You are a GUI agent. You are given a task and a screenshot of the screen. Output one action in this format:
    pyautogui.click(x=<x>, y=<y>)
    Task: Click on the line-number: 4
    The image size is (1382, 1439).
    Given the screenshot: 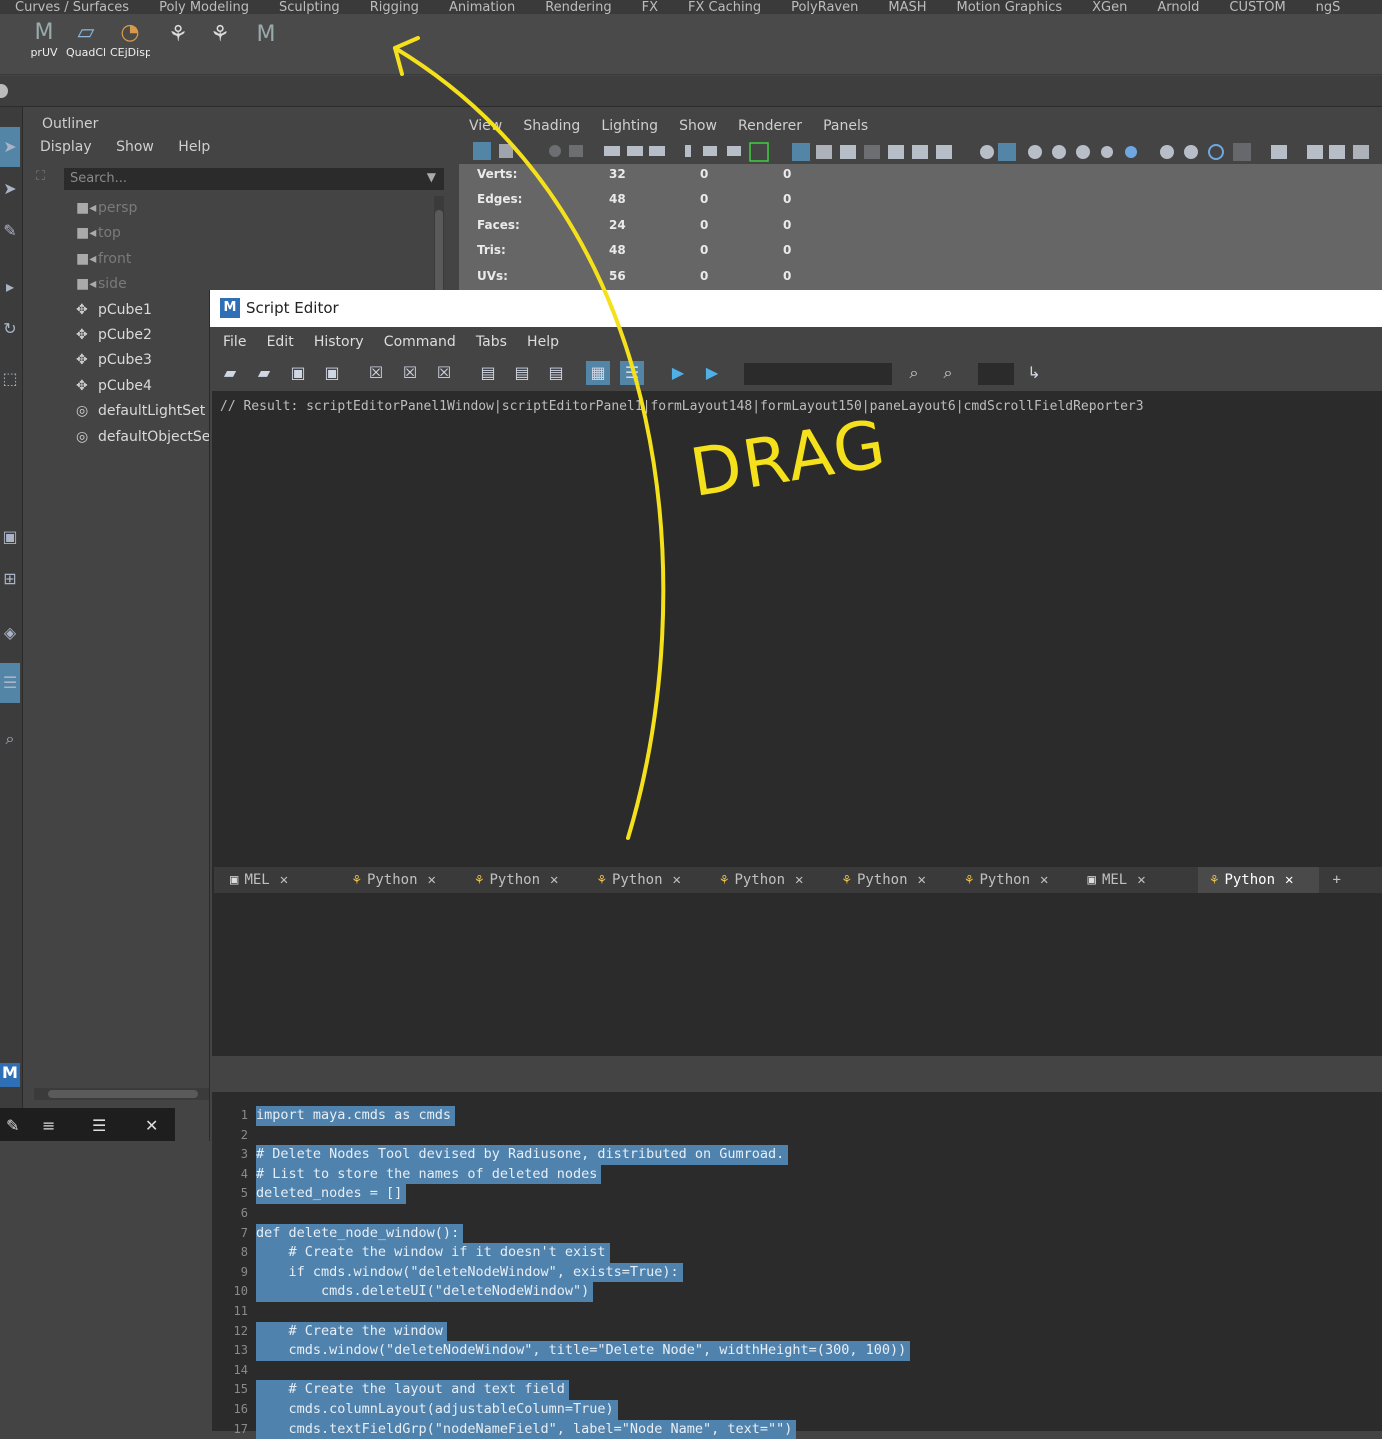 What is the action you would take?
    pyautogui.click(x=230, y=1175)
    